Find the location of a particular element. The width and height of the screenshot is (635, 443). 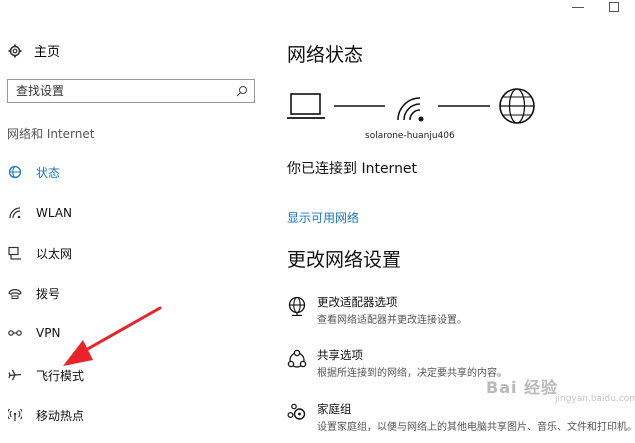

globe-icon is located at coordinates (517, 106).